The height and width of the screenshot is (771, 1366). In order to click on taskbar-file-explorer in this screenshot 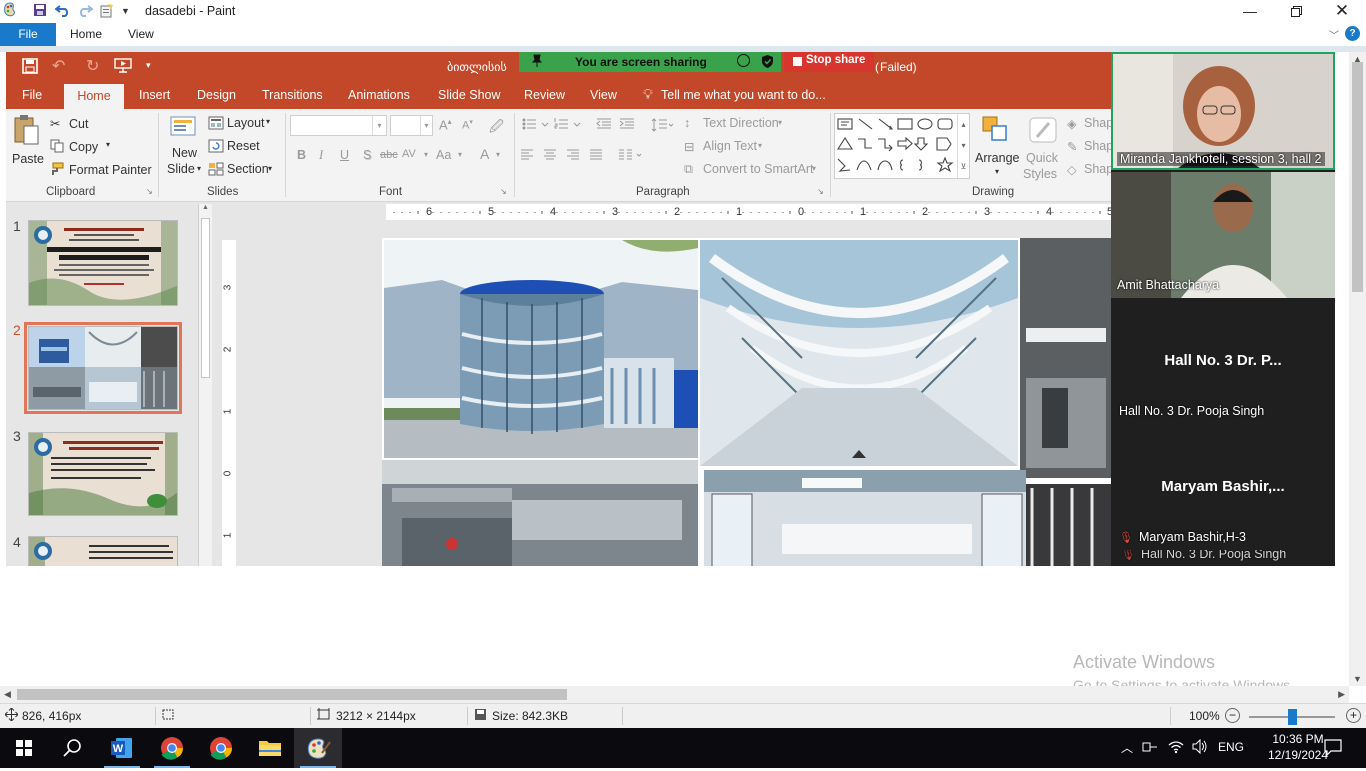, I will do `click(270, 748)`.